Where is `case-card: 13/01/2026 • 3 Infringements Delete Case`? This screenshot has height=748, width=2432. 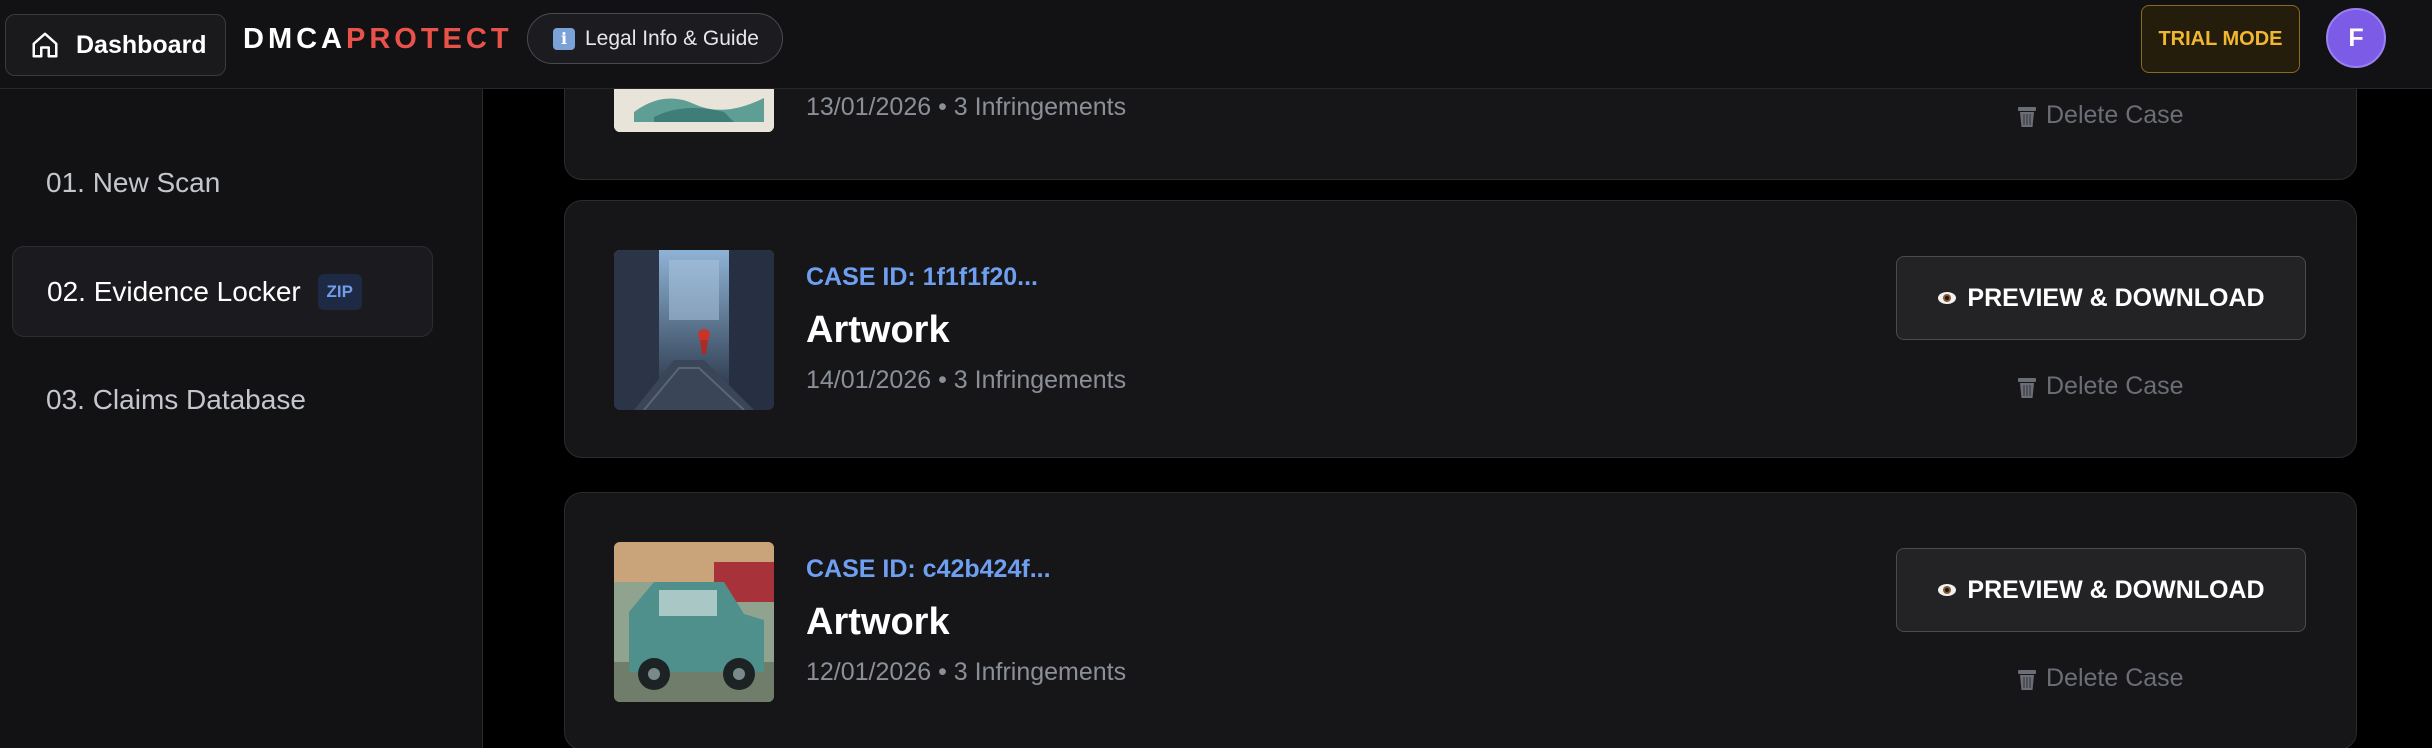
case-card: 13/01/2026 • 3 Infringements Delete Case is located at coordinates (1460, 134).